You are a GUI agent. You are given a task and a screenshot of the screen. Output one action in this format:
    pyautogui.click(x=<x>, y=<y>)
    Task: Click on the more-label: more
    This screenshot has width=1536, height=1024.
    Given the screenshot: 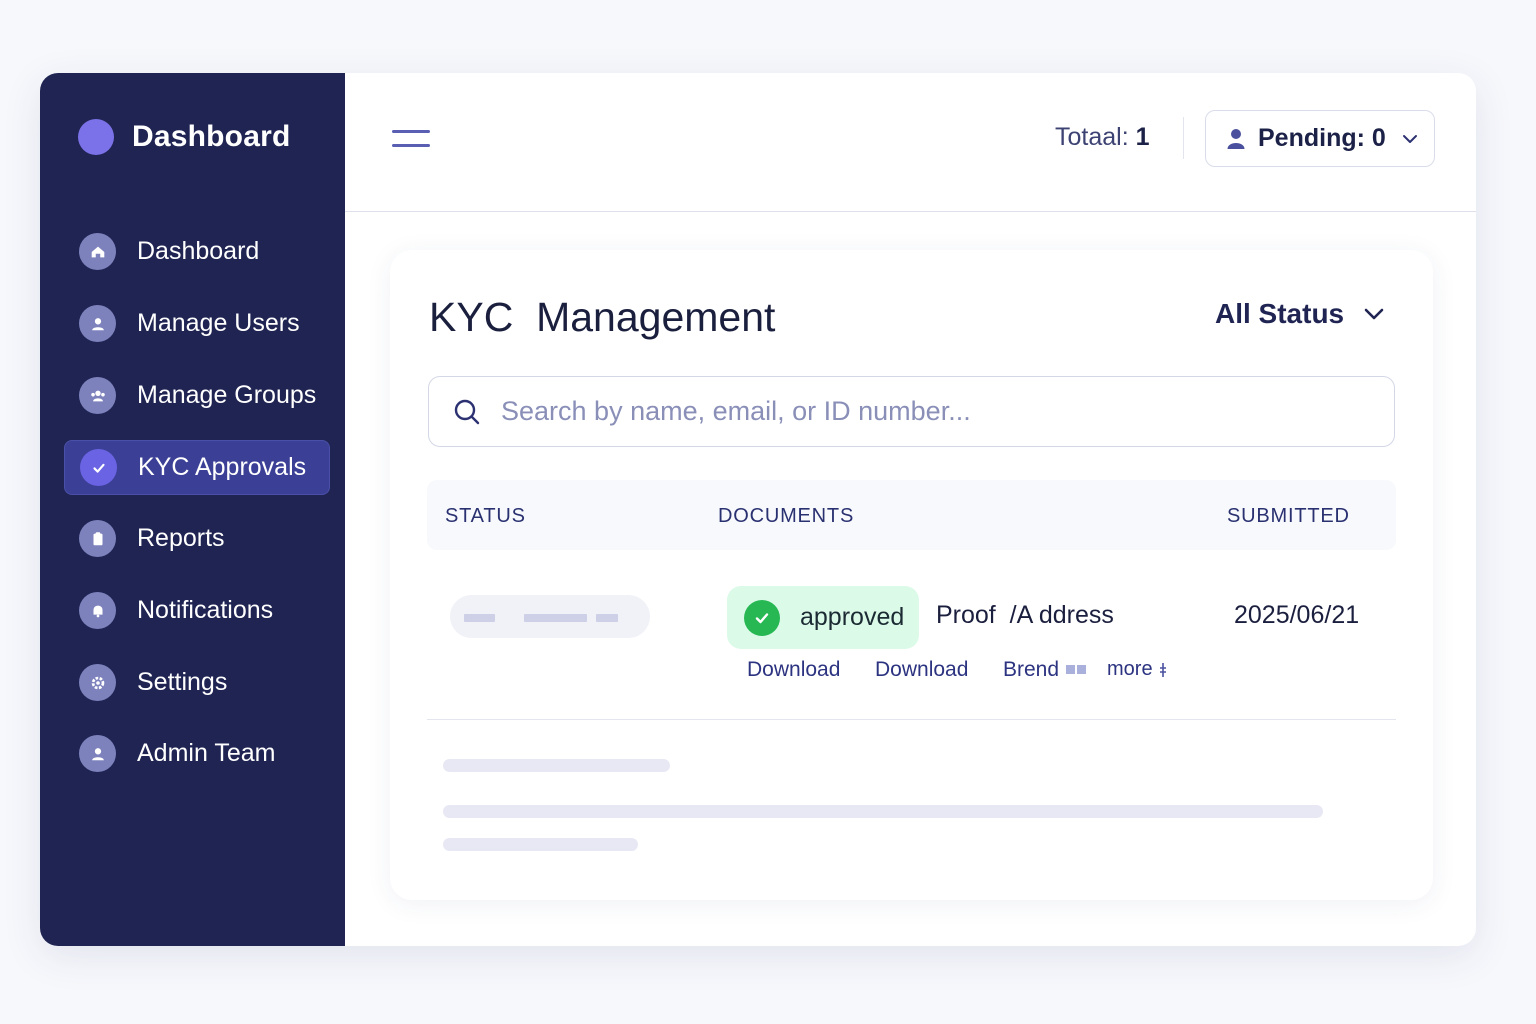 What is the action you would take?
    pyautogui.click(x=1130, y=669)
    